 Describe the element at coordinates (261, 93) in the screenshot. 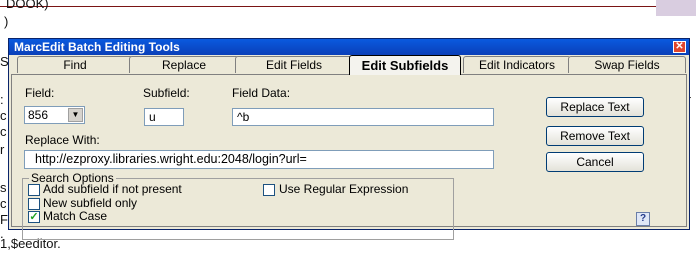

I see `field-data-label: Field Data:` at that location.